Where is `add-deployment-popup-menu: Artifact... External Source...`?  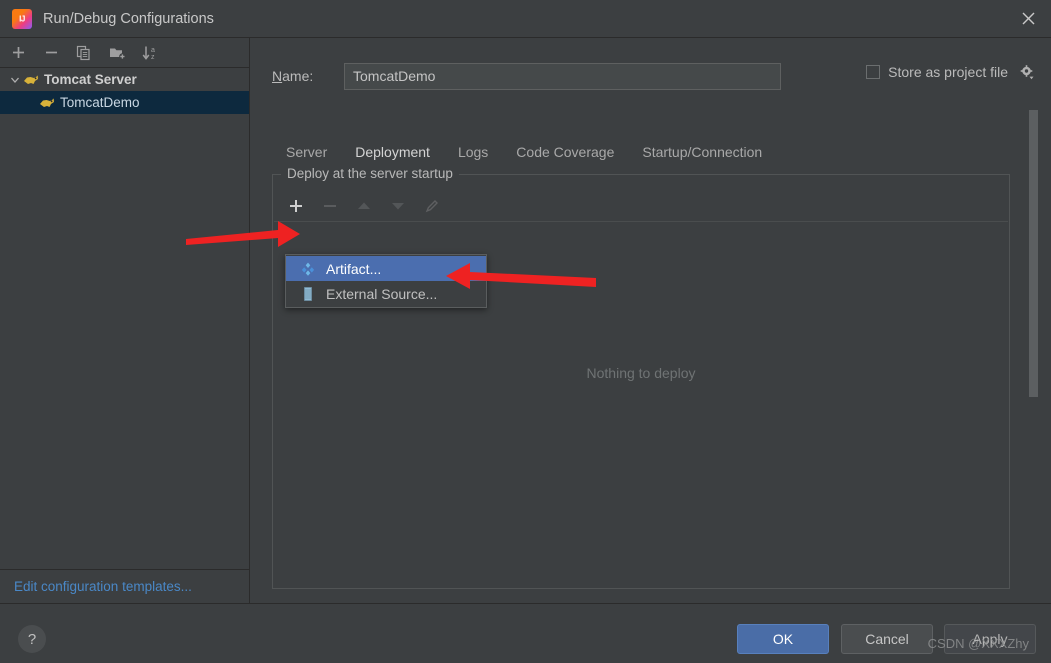 add-deployment-popup-menu: Artifact... External Source... is located at coordinates (386, 281).